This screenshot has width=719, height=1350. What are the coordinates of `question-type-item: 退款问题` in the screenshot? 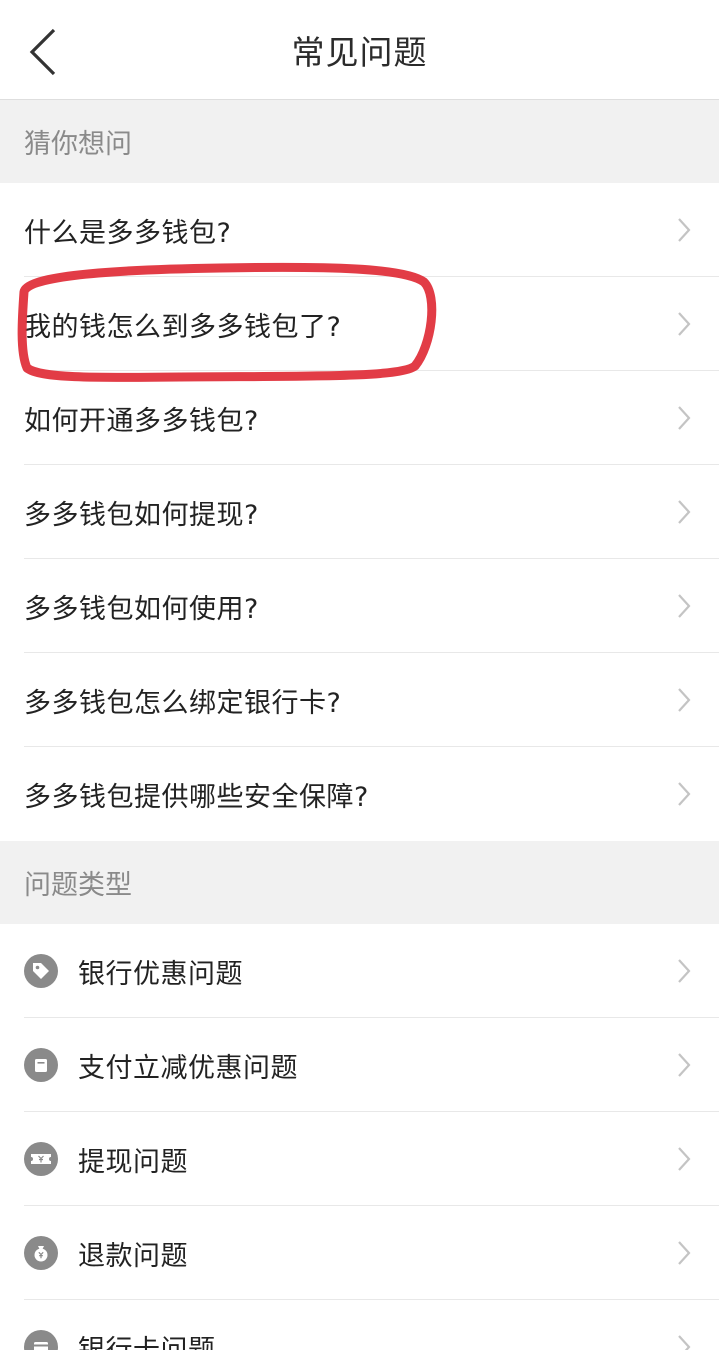 It's located at (359, 1253).